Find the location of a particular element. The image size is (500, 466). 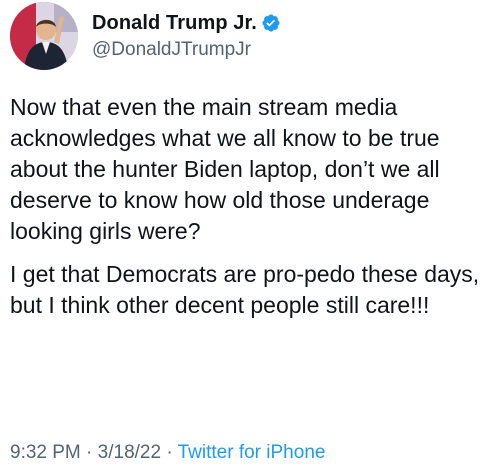

avatar-image is located at coordinates (44, 36).